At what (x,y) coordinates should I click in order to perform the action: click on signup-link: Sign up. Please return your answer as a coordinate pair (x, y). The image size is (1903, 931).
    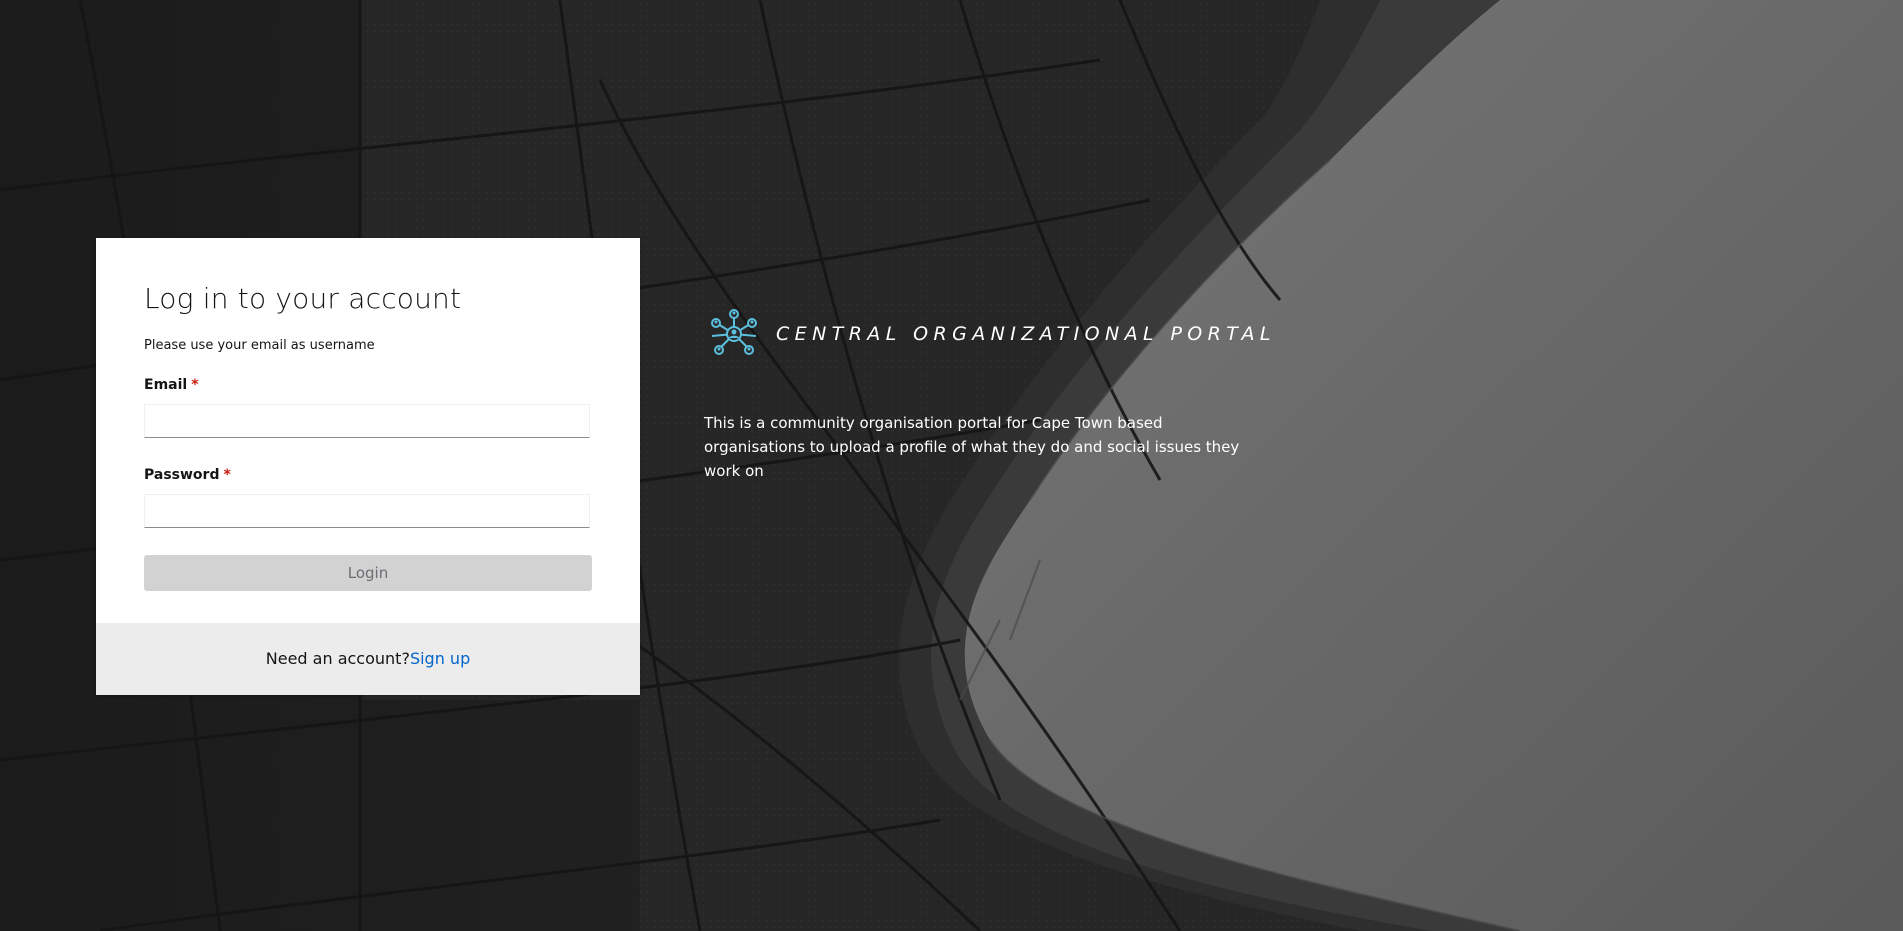
    Looking at the image, I should click on (440, 658).